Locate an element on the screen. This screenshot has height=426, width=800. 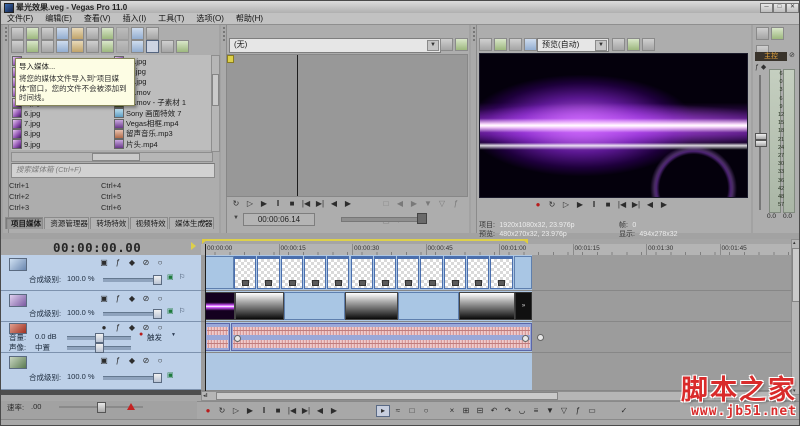
timeline-hscrollbar: ◂‖ is located at coordinates (496, 396).